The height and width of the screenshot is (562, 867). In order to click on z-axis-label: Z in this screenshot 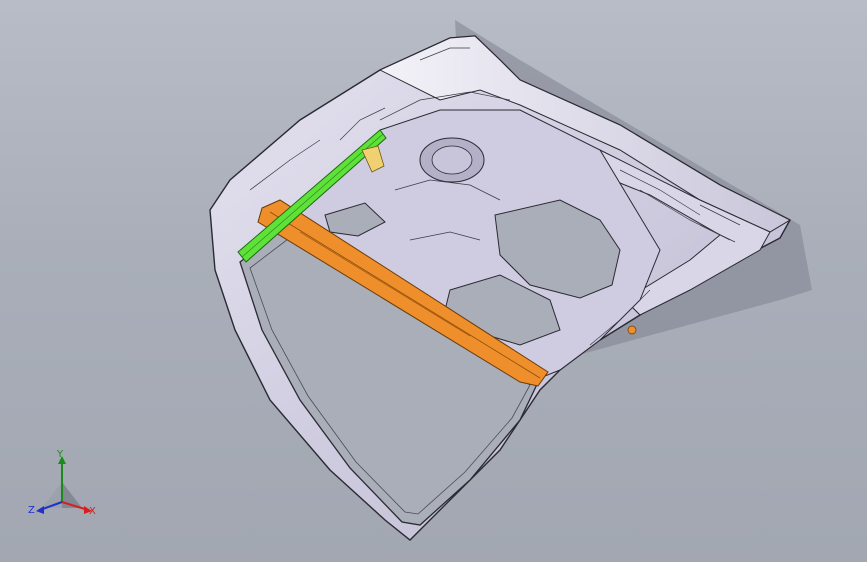, I will do `click(31, 510)`.